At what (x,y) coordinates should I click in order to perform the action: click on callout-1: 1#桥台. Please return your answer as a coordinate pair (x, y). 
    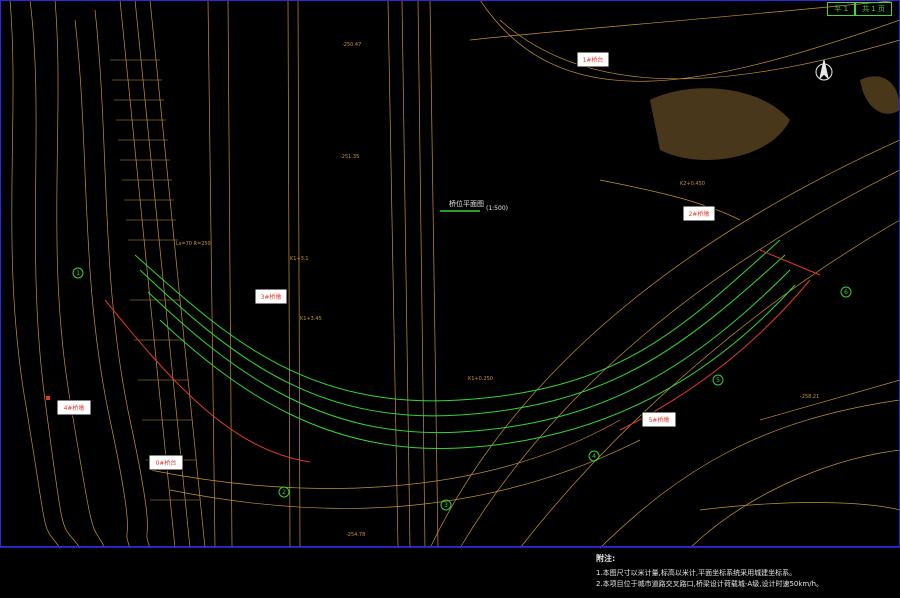
    Looking at the image, I should click on (593, 60).